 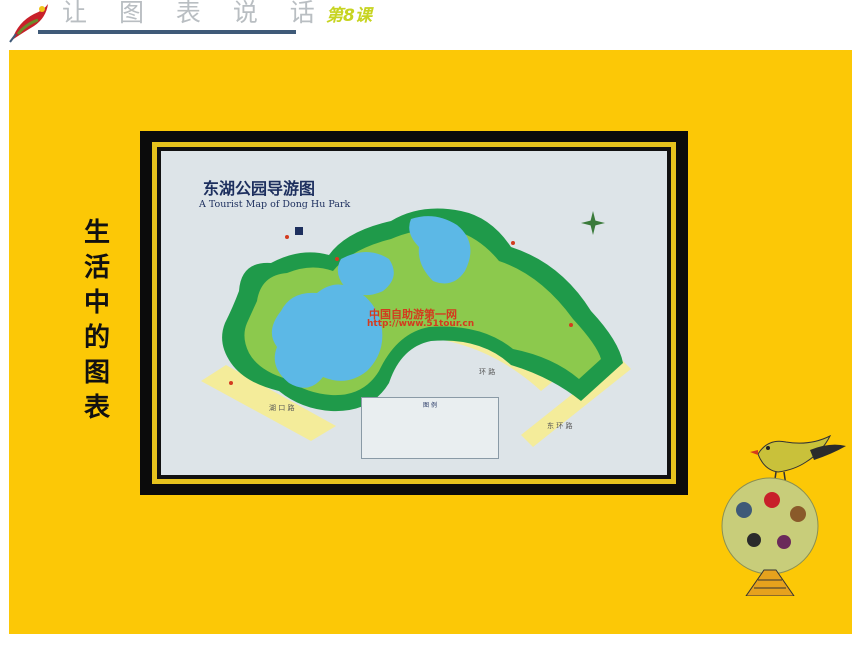 What do you see at coordinates (430, 23) in the screenshot?
I see `header-bar: 让 图 表 说 话 第8课` at bounding box center [430, 23].